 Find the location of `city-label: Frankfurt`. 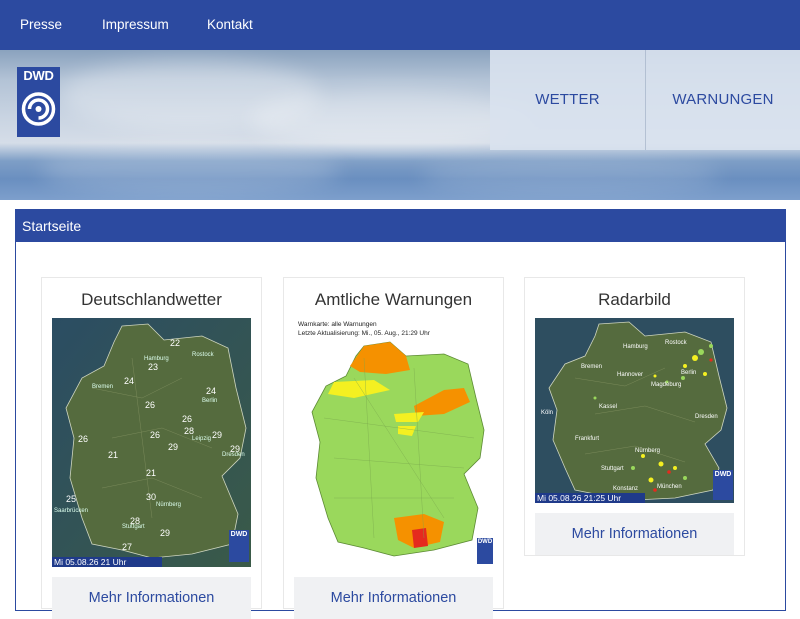

city-label: Frankfurt is located at coordinates (587, 439).